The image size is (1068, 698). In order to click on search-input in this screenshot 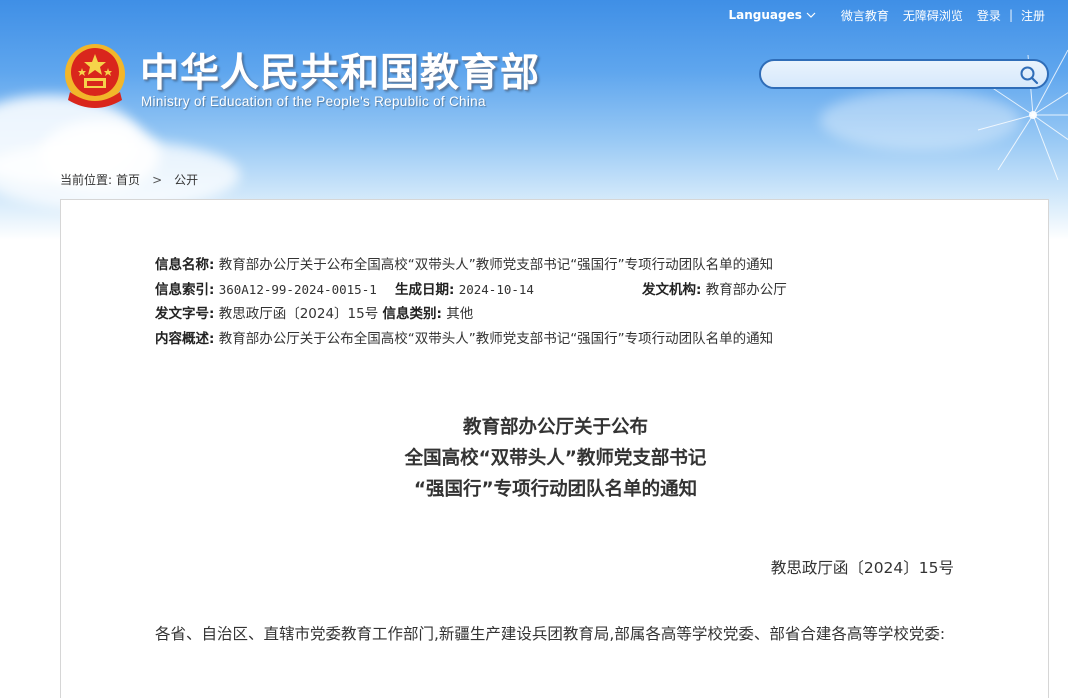, I will do `click(893, 75)`.